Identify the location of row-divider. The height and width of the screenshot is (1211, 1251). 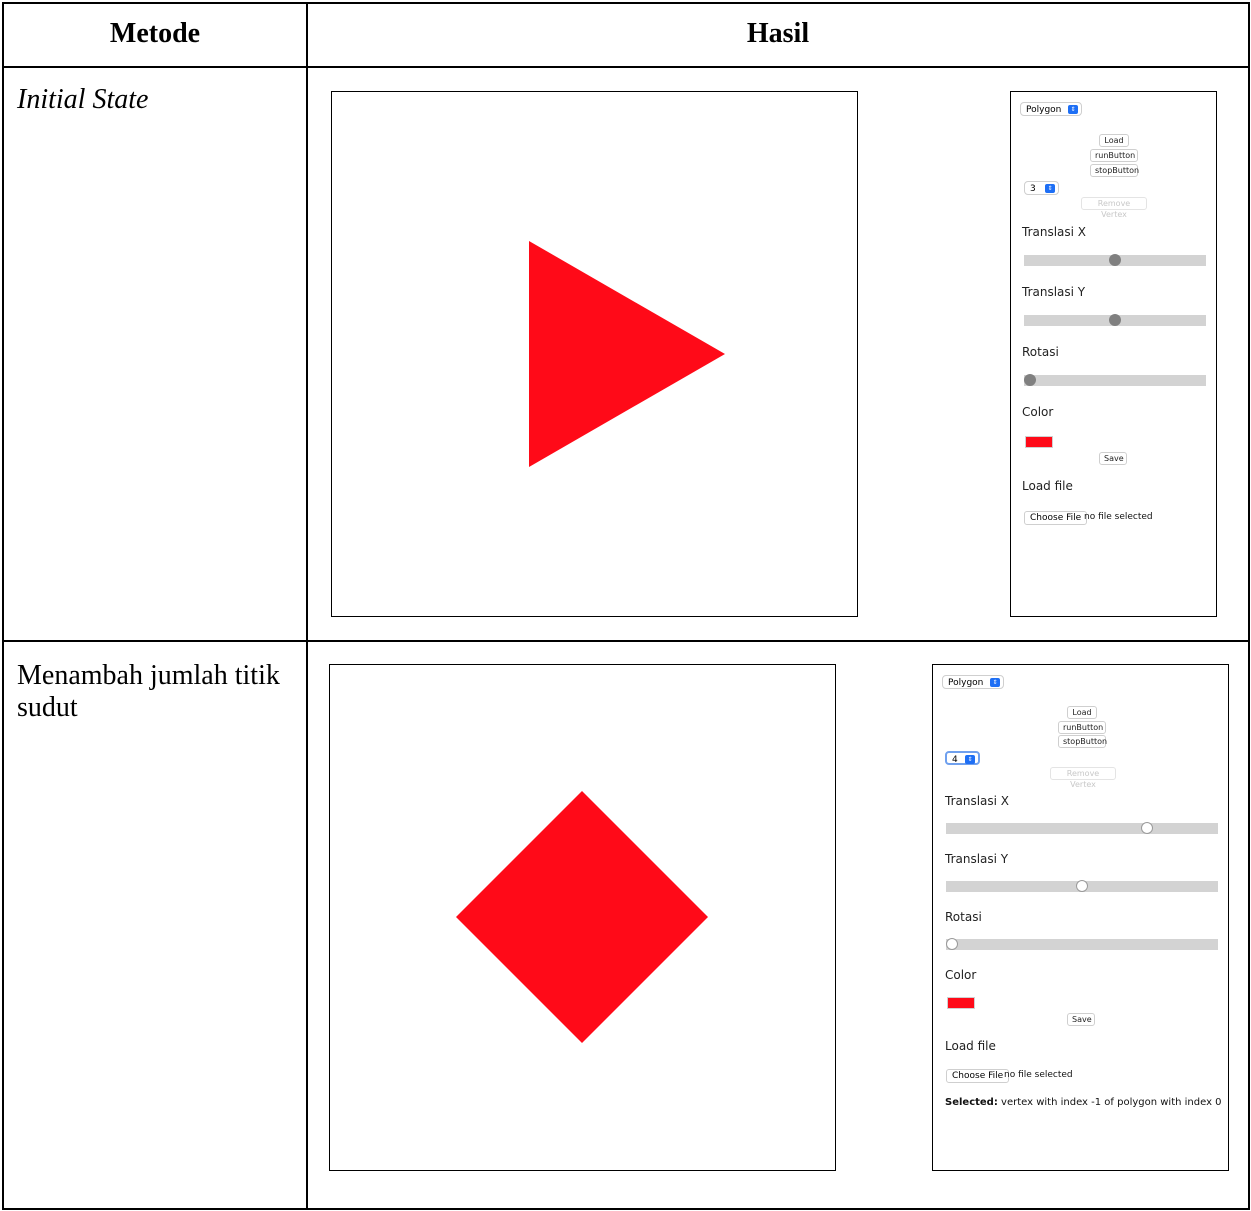
(626, 641).